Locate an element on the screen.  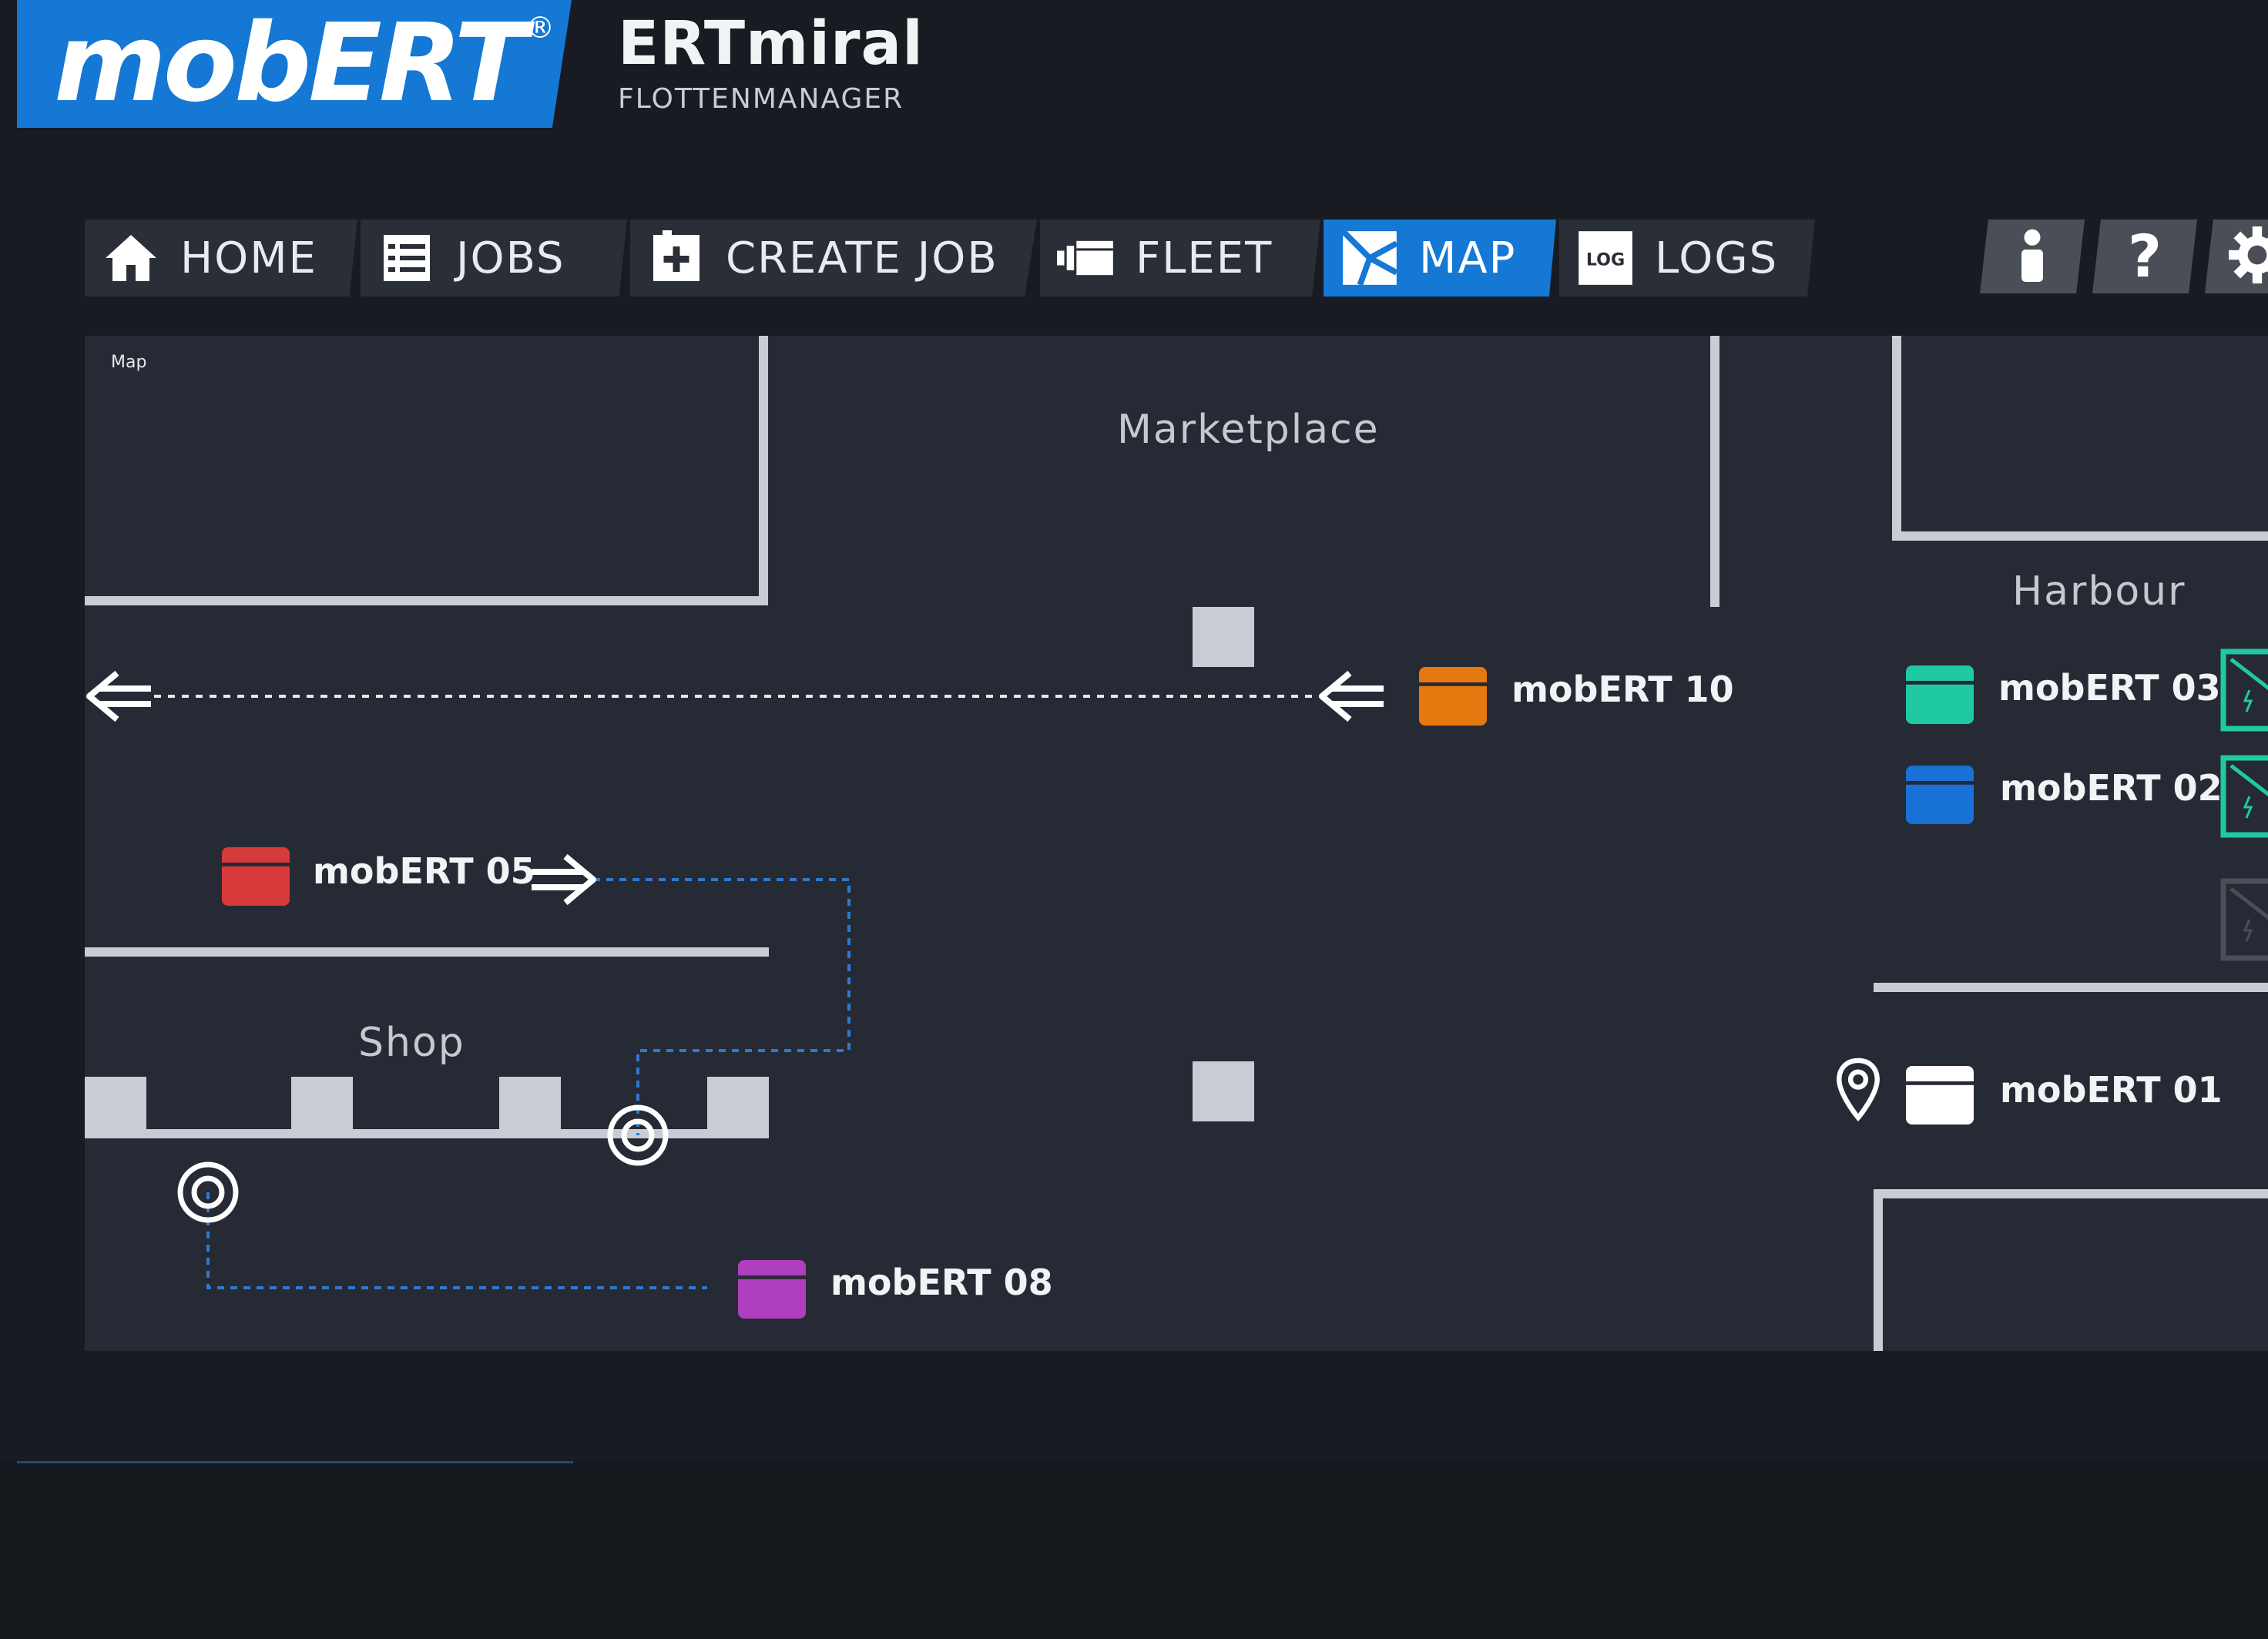
tab-create-job: CREATE JOB is located at coordinates (833, 259).